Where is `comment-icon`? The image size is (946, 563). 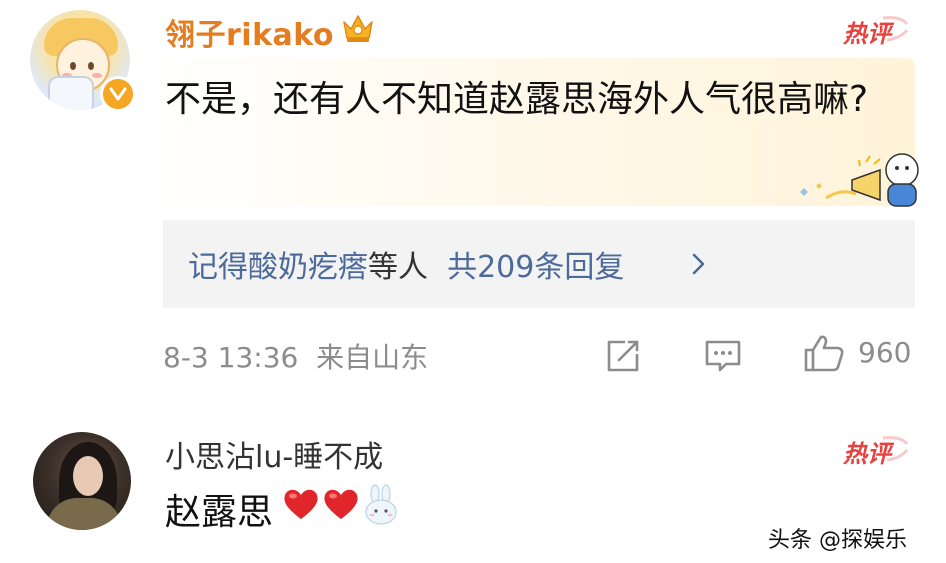
comment-icon is located at coordinates (723, 356).